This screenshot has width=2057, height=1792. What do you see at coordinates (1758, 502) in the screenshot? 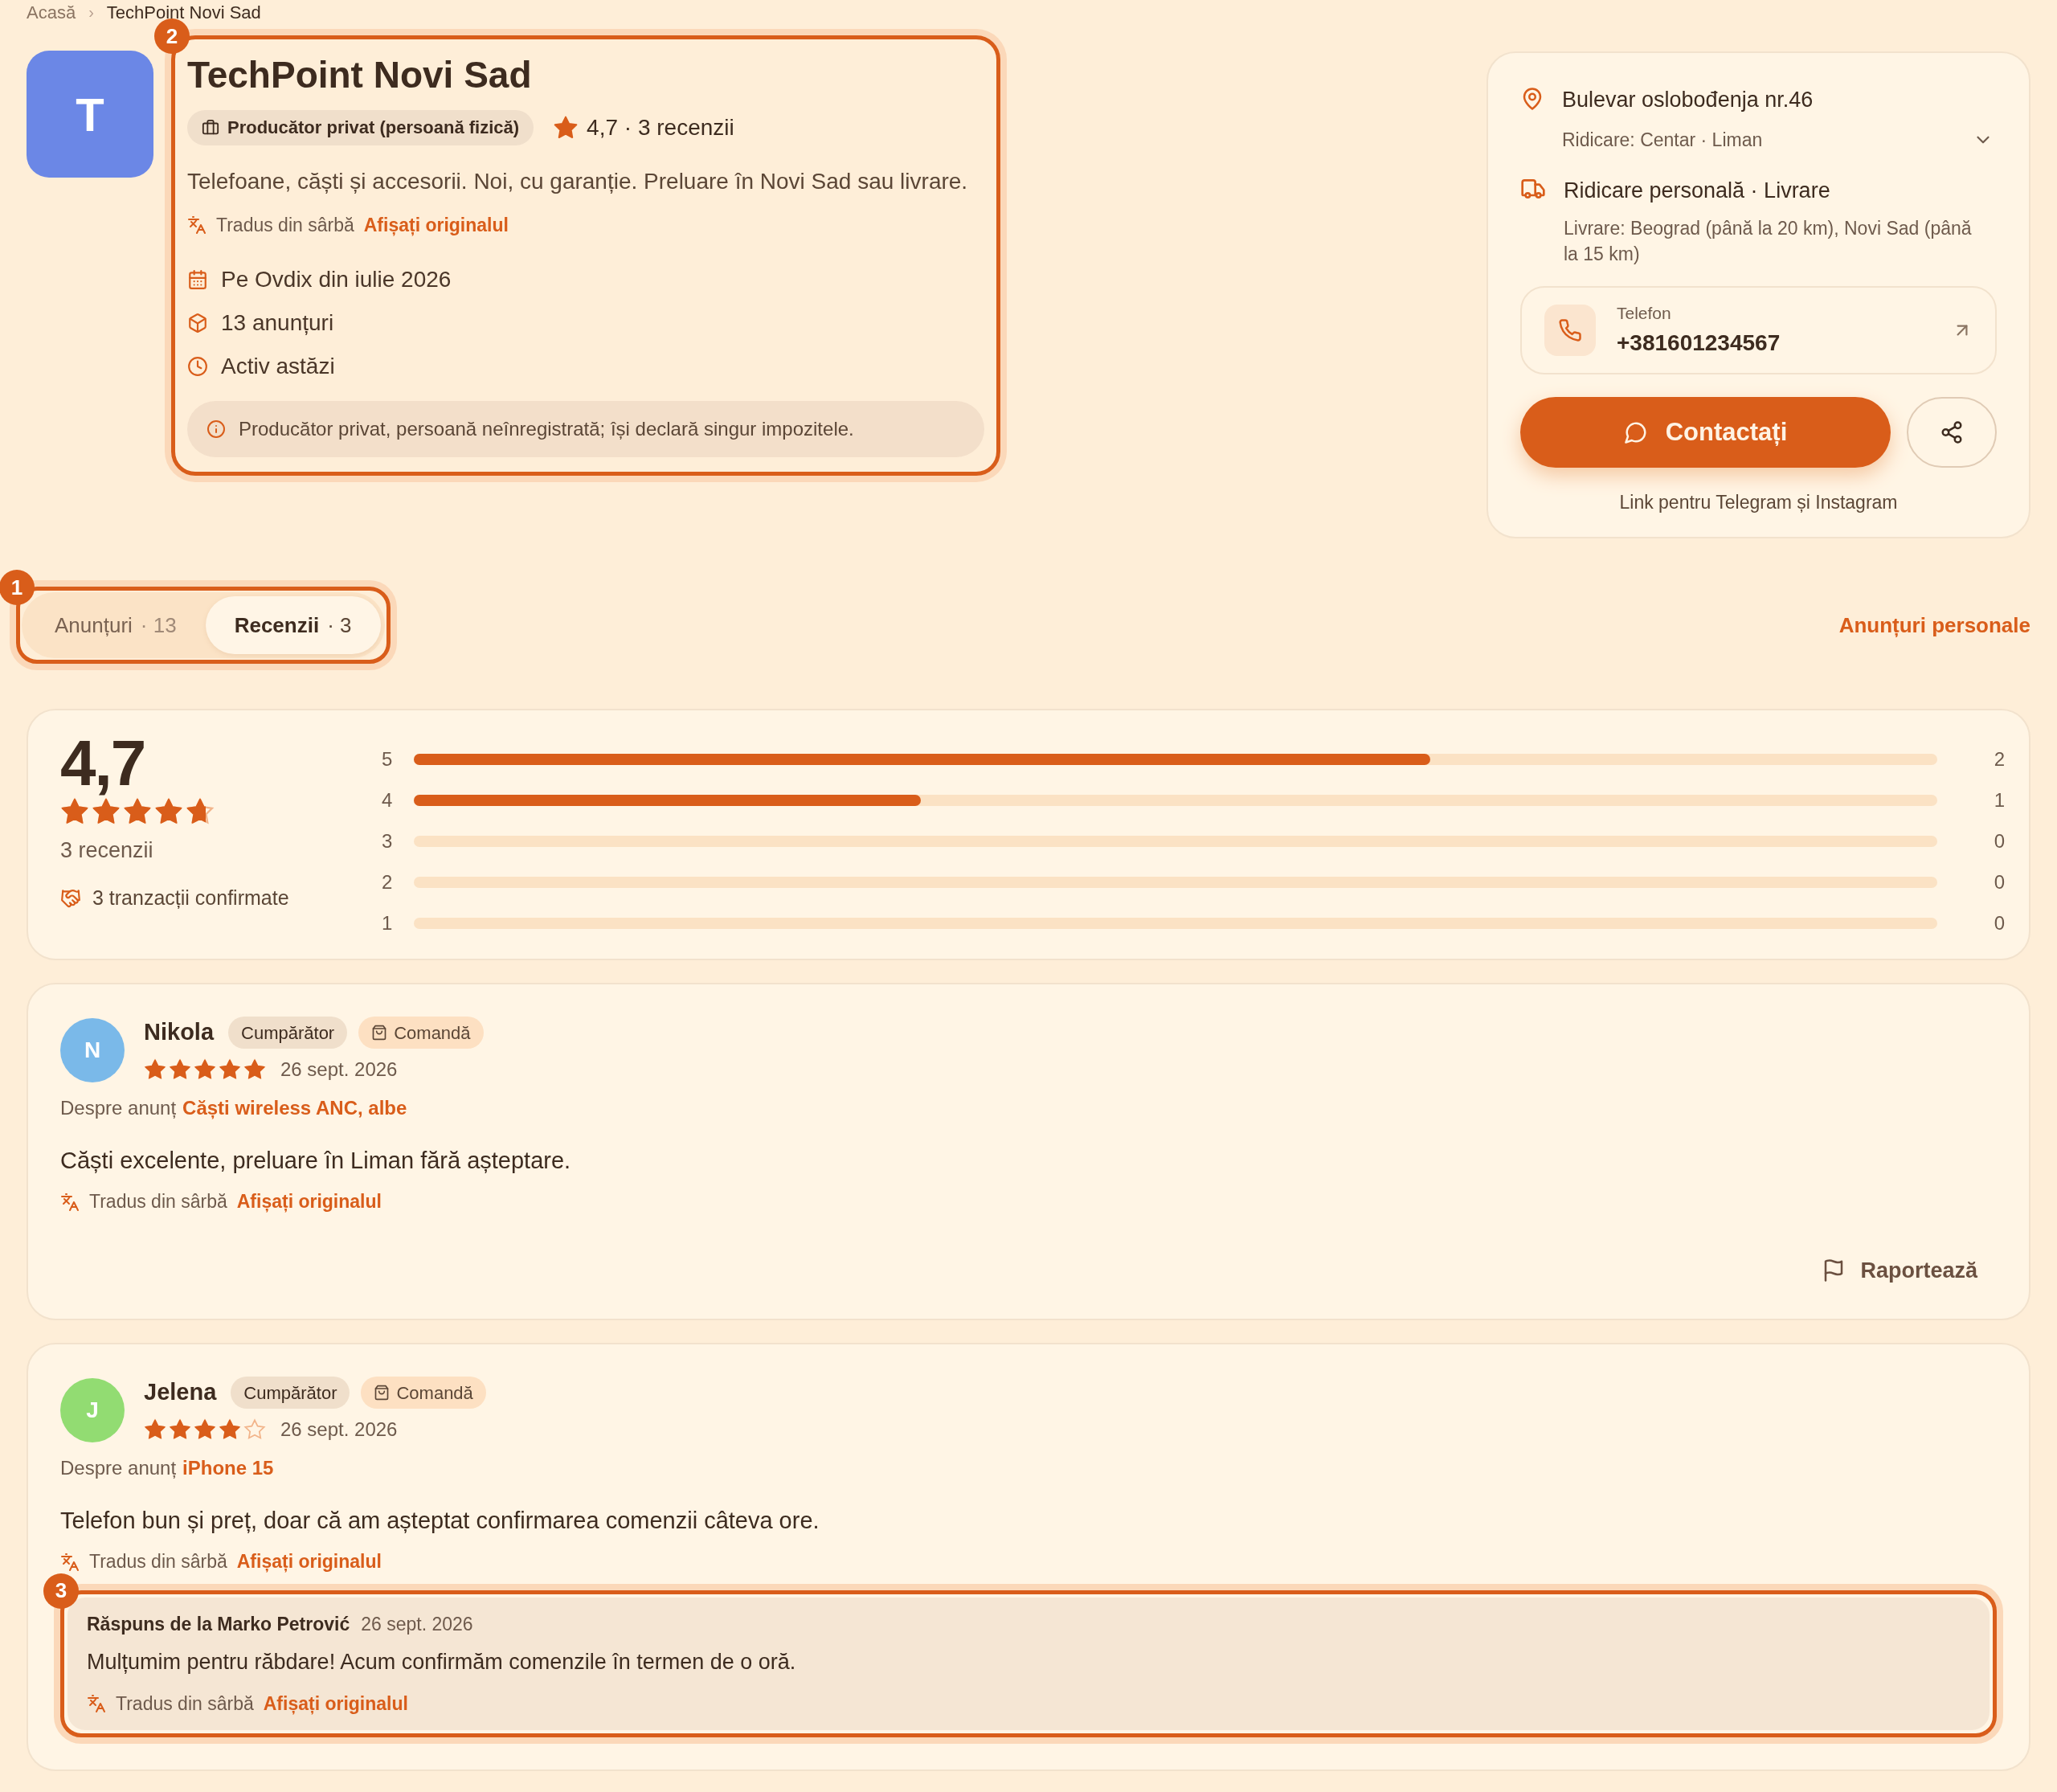
I see `social-links-note: Link pentru Telegram și Instagram` at bounding box center [1758, 502].